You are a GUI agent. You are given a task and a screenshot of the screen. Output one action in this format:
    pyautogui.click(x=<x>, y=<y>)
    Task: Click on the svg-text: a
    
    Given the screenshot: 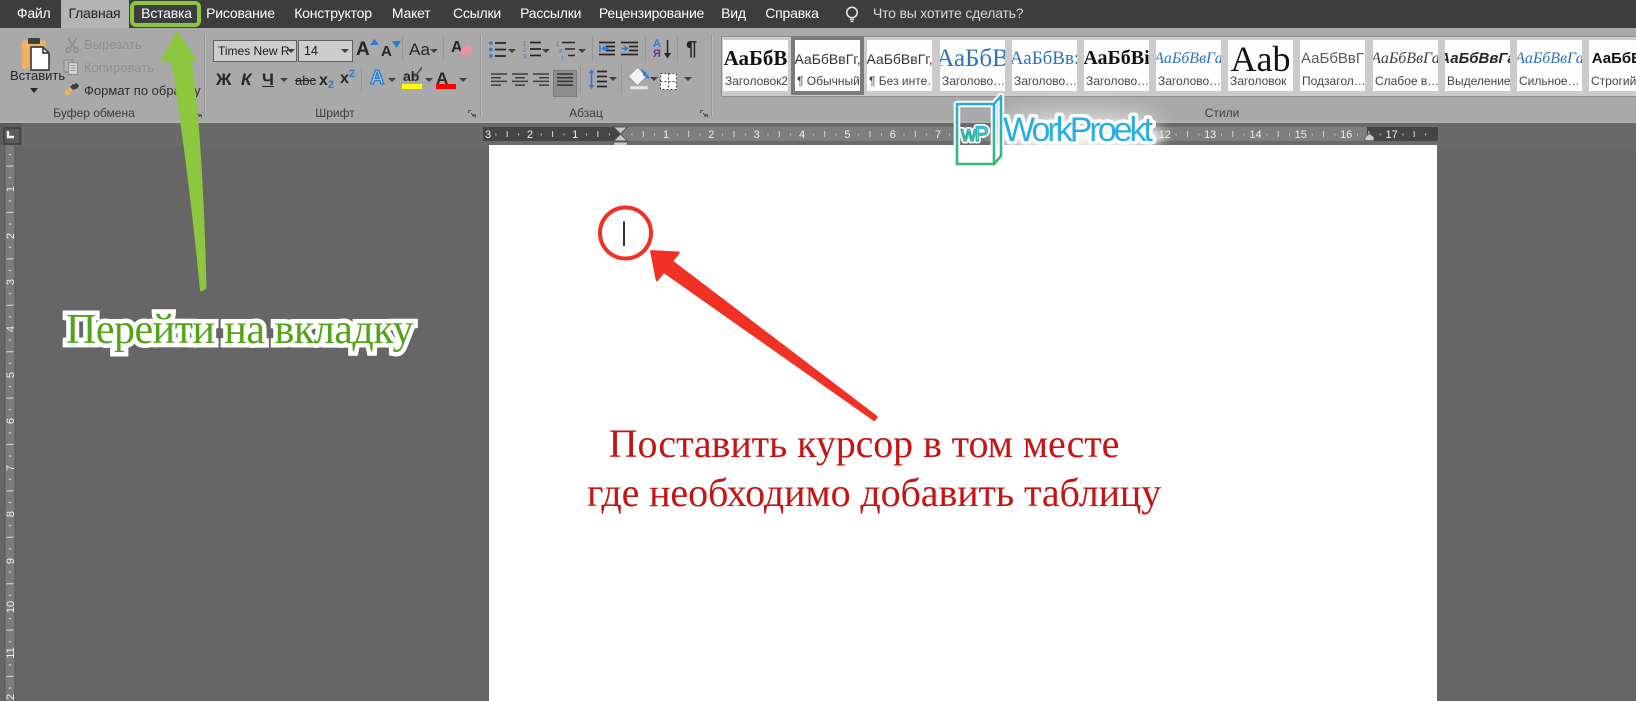 What is the action you would take?
    pyautogui.click(x=561, y=52)
    